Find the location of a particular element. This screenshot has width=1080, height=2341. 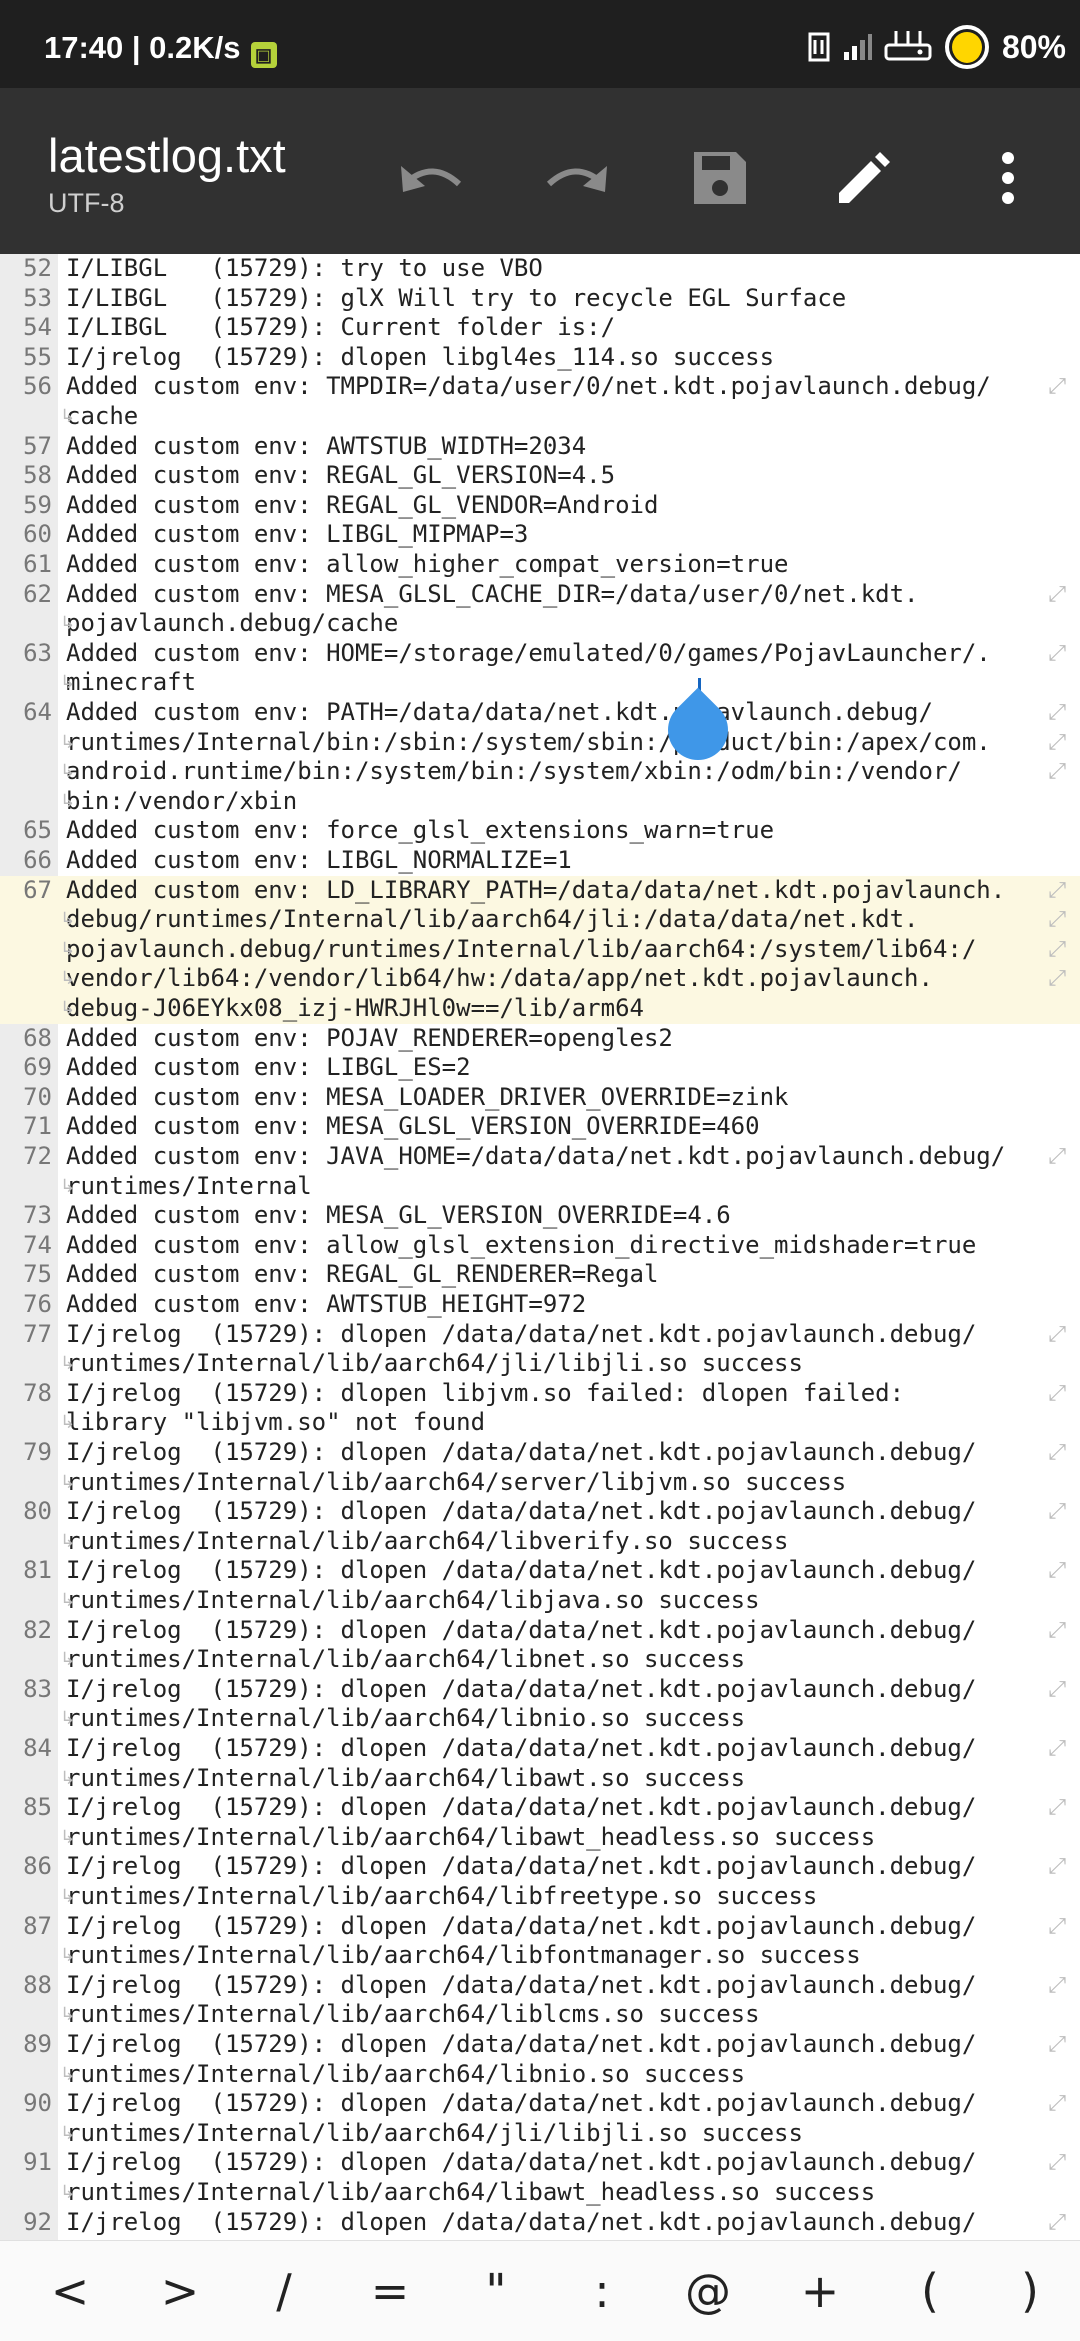

more-options-button is located at coordinates (1008, 178).